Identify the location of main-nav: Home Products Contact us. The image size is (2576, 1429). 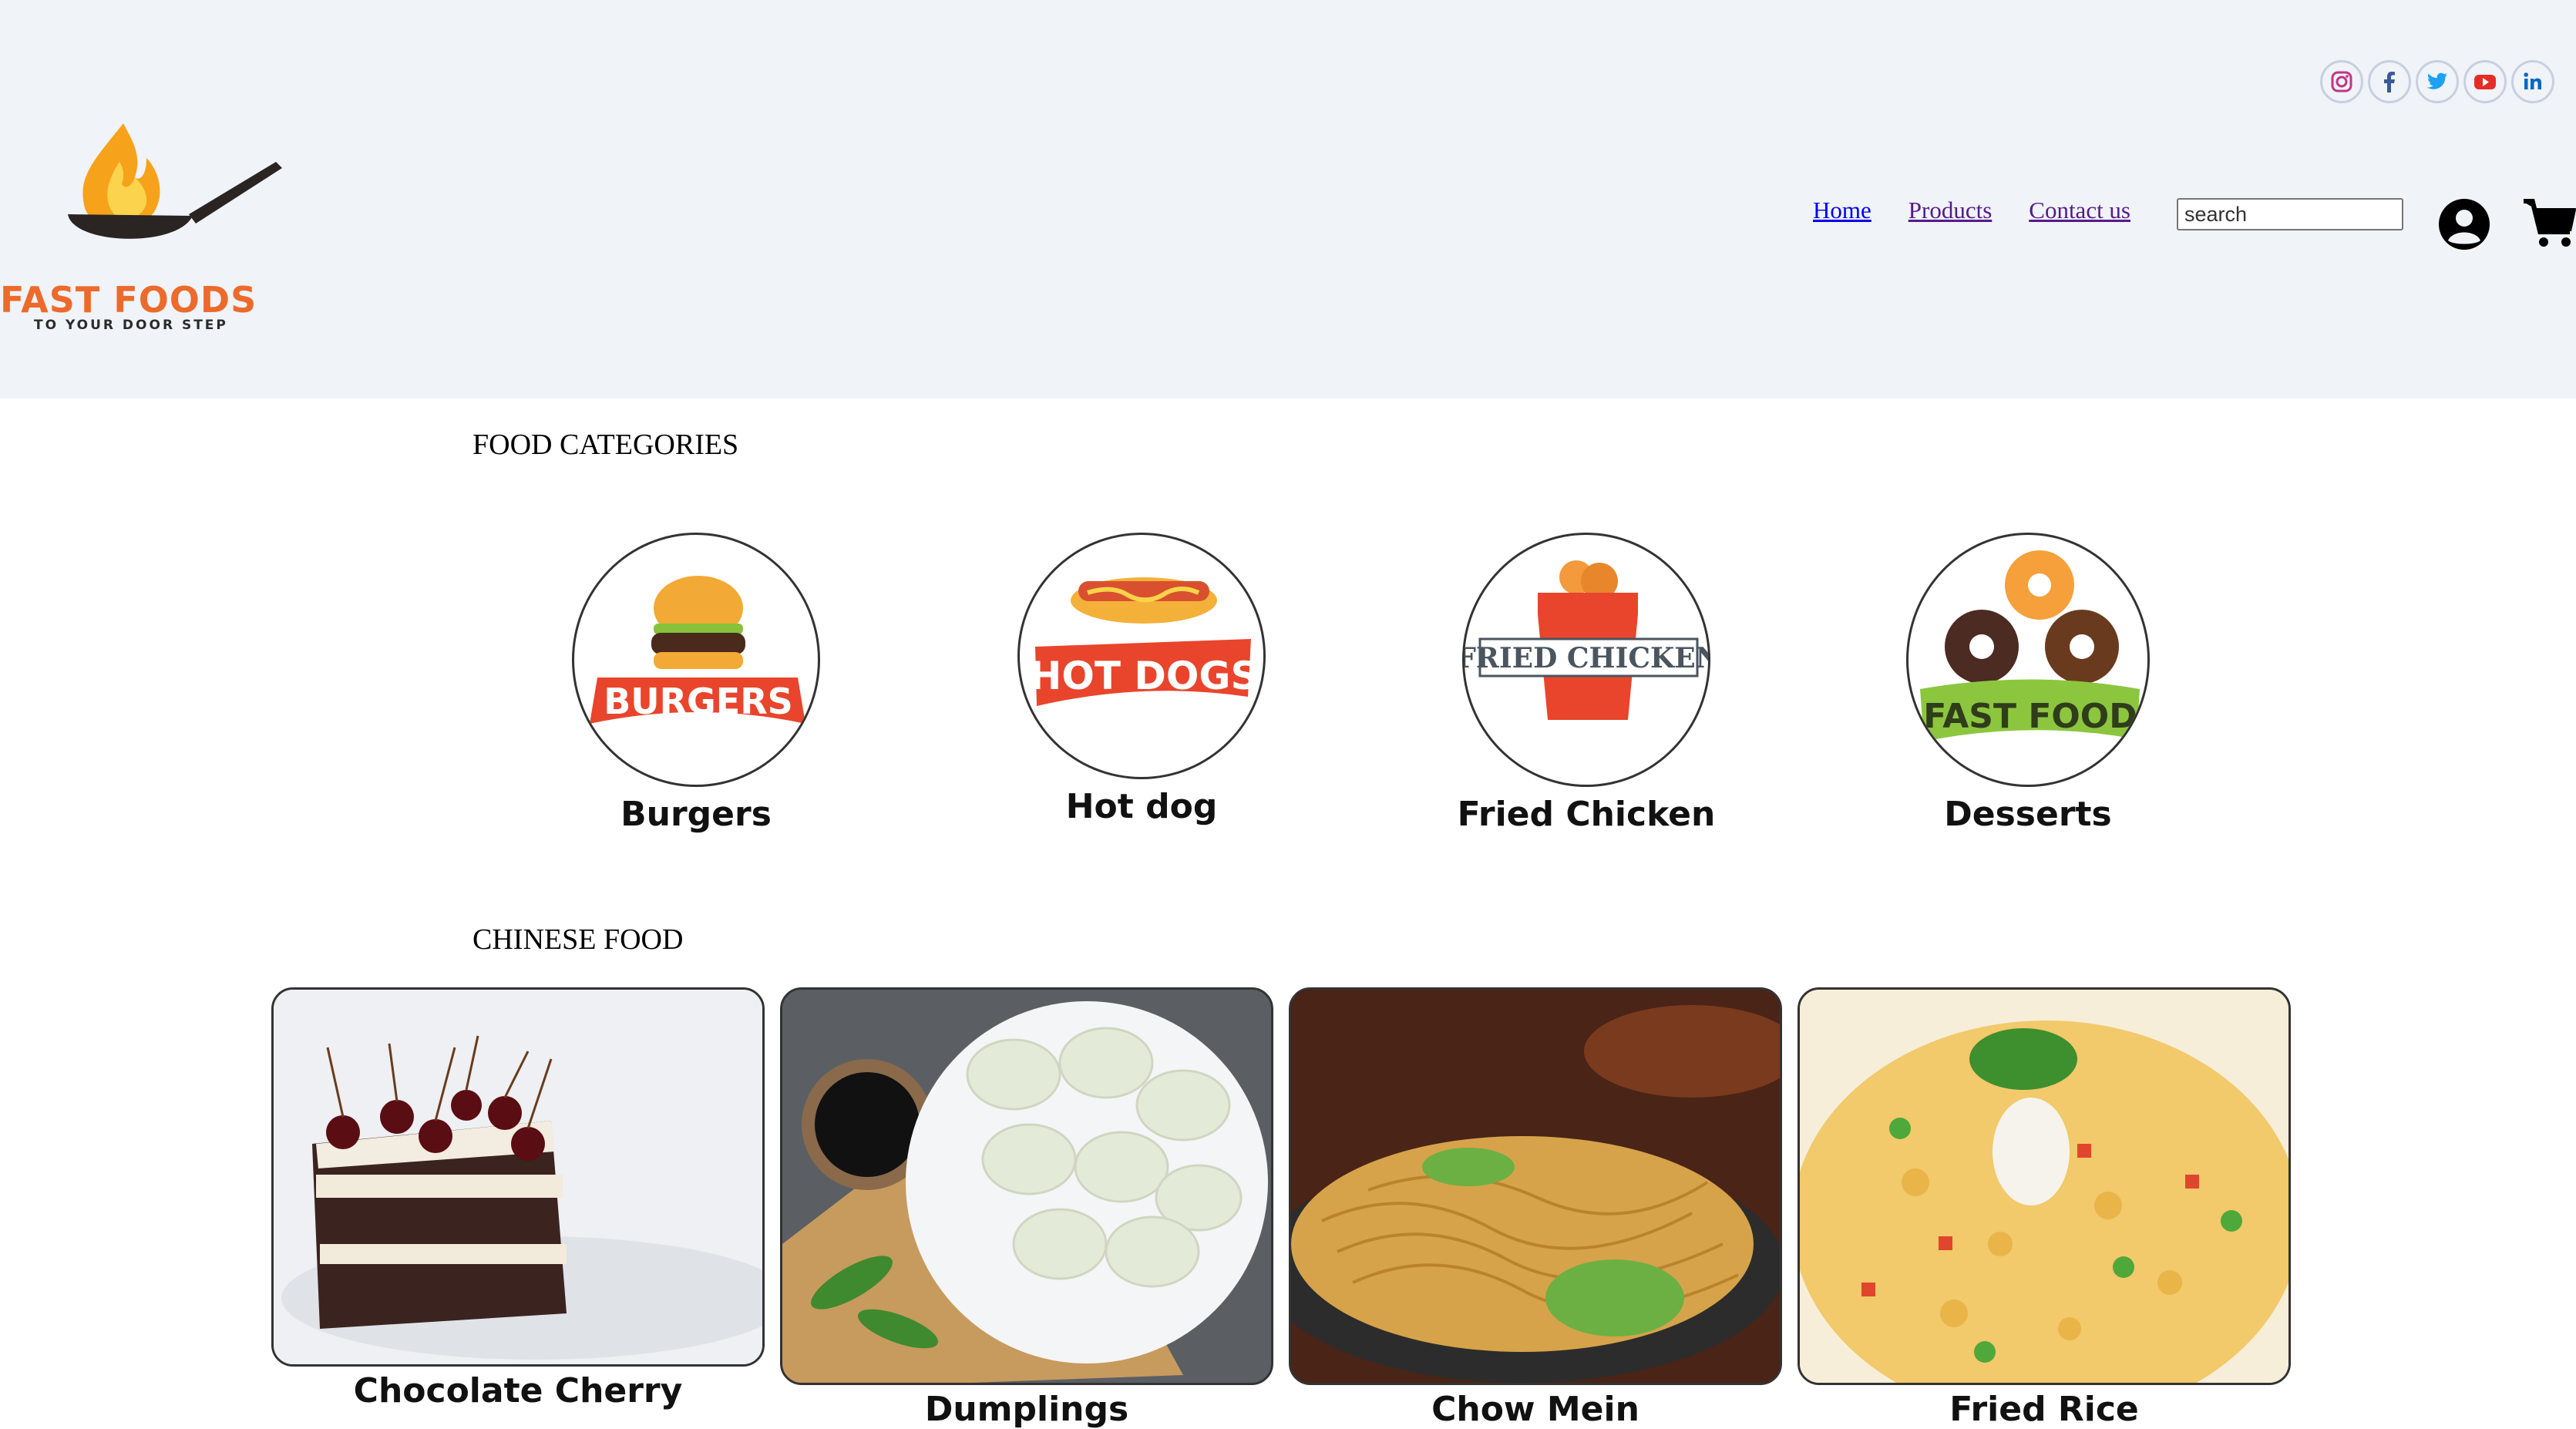
(1971, 210).